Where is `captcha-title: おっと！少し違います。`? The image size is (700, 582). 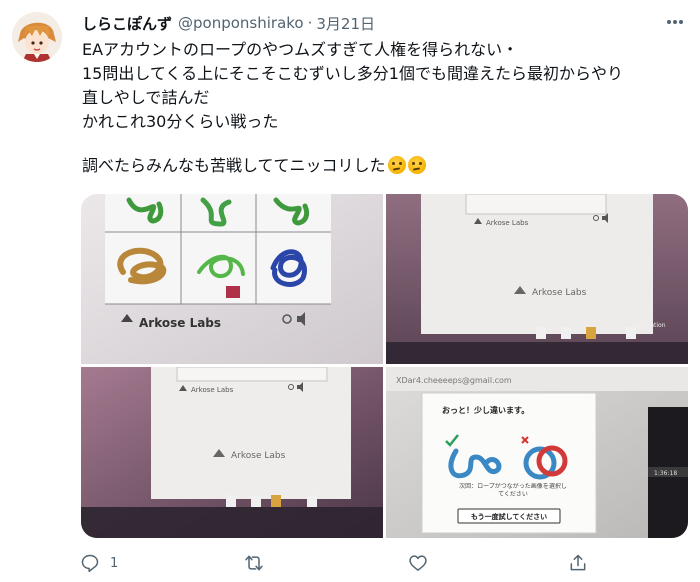 captcha-title: おっと！少し違います。 is located at coordinates (485, 410).